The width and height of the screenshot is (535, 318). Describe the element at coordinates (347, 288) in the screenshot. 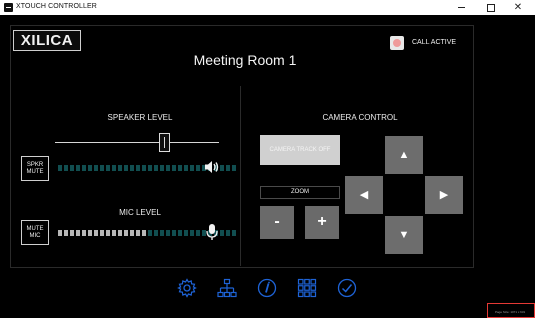

I see `check-icon` at that location.